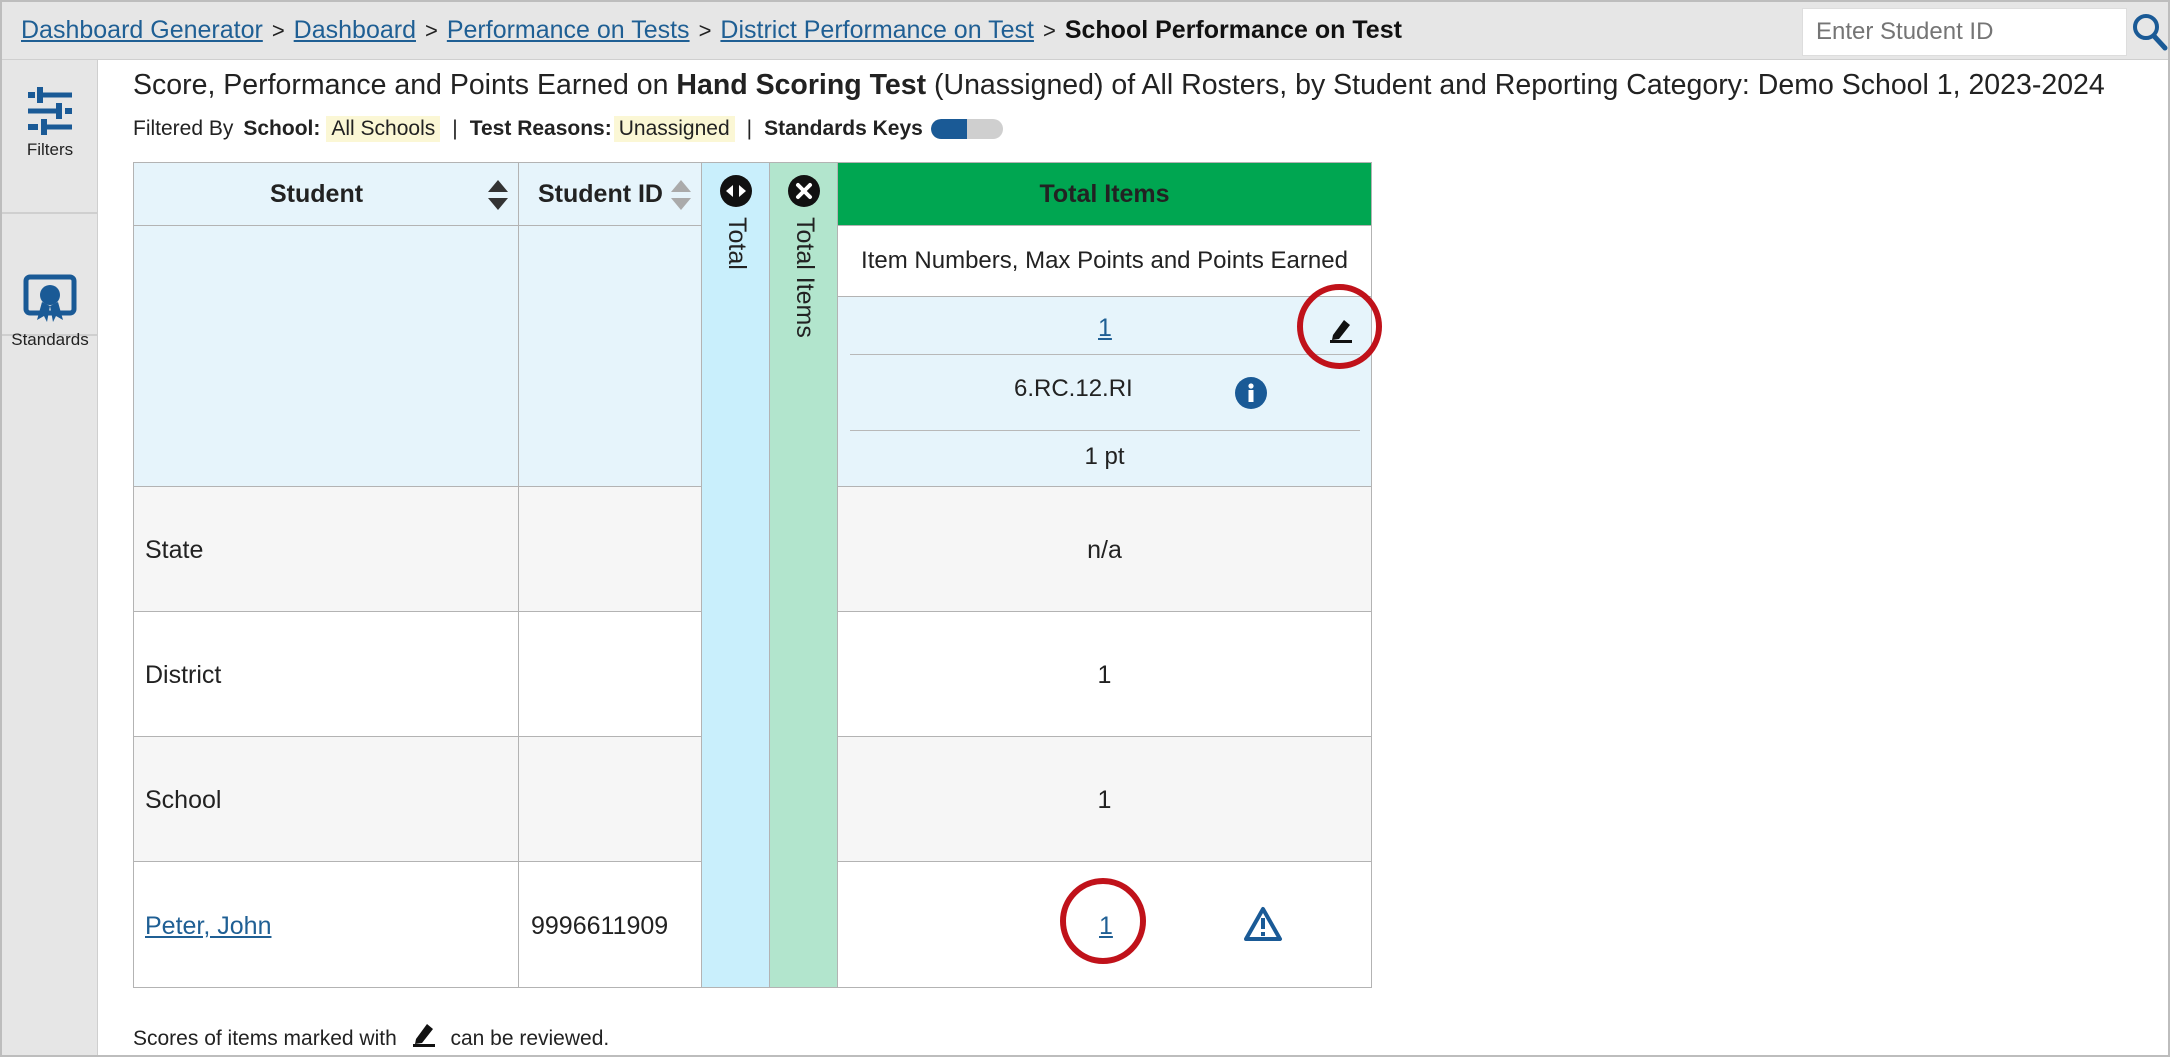  I want to click on student-name-link: Peter, John, so click(208, 926).